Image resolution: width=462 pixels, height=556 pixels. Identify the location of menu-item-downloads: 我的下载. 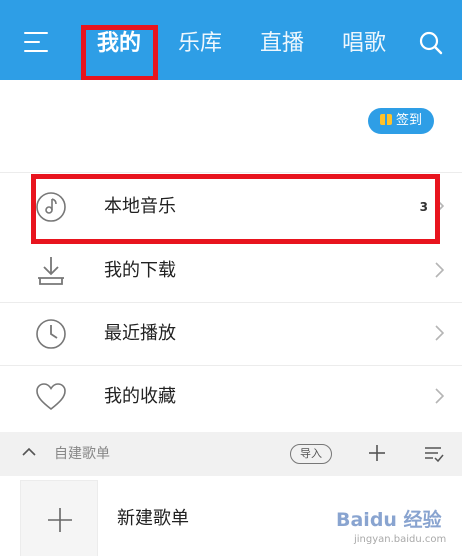
(231, 271).